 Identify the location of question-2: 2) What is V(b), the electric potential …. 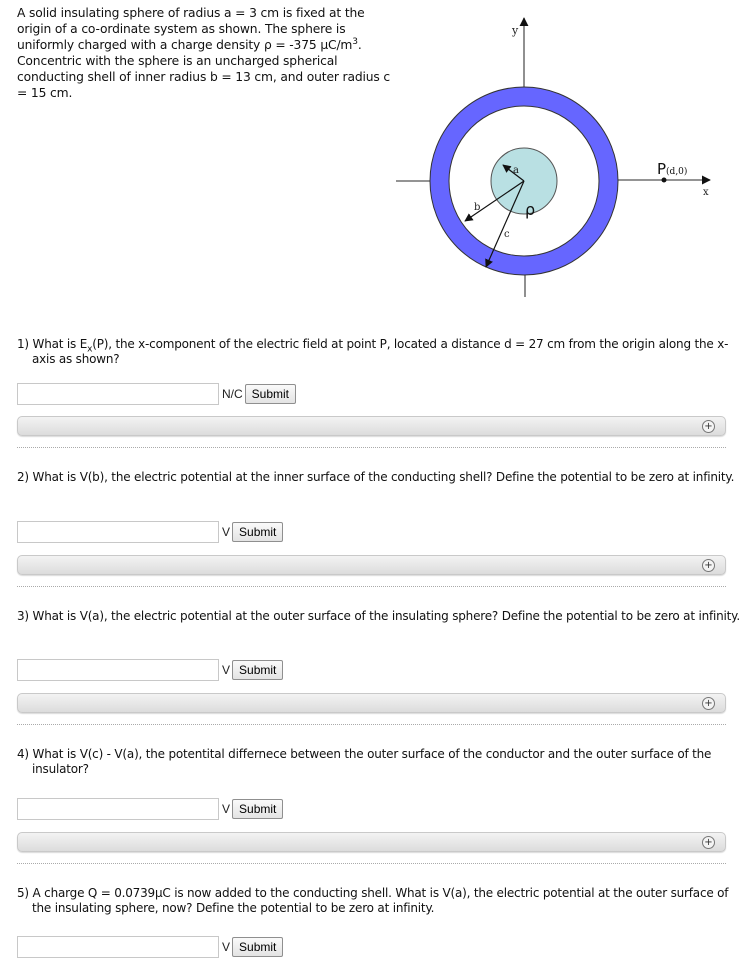
(376, 477).